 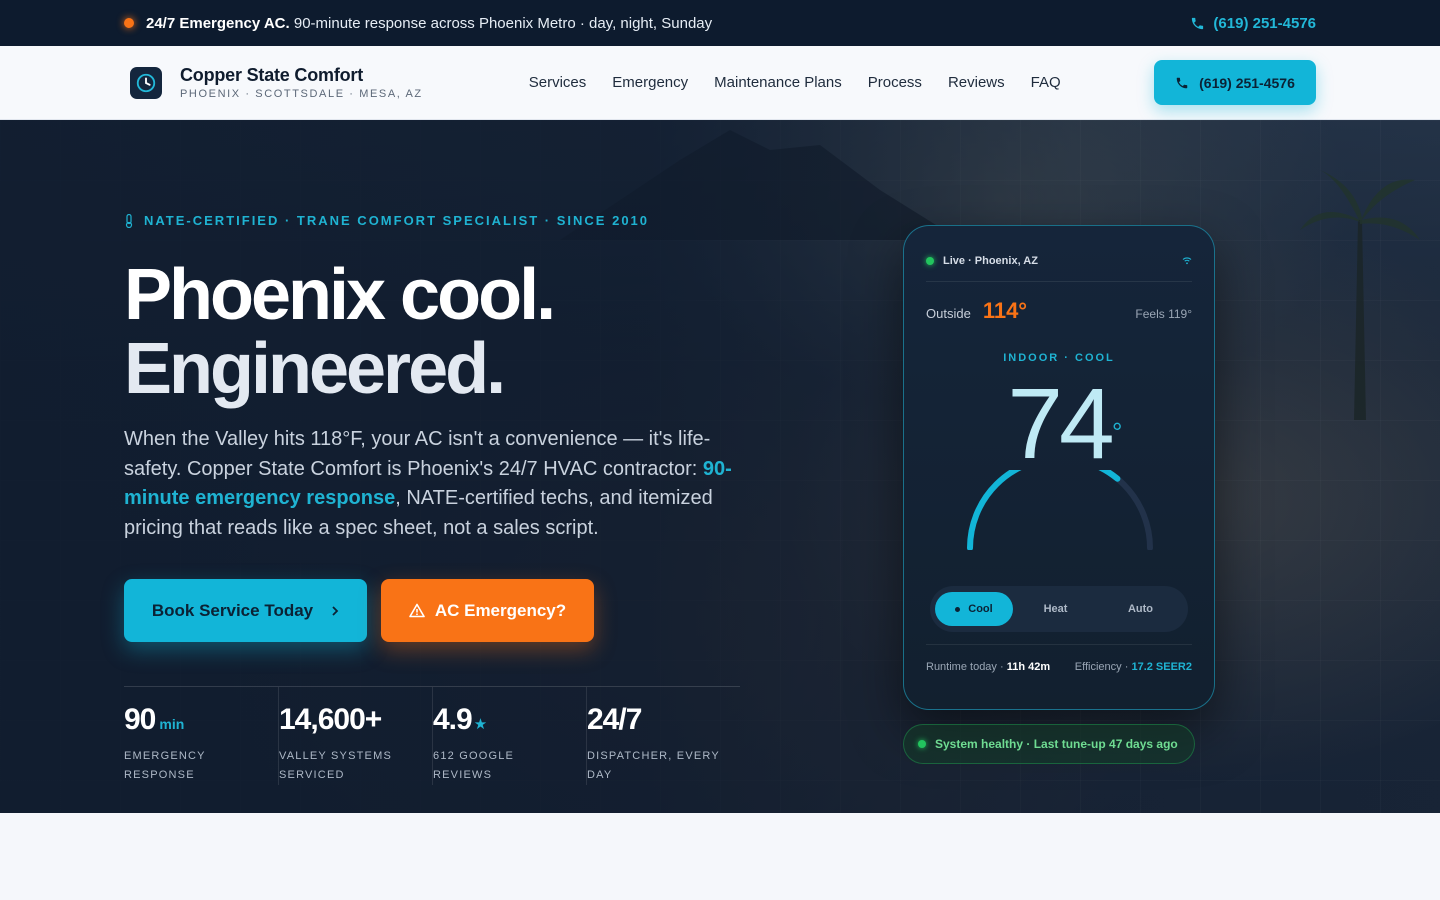 I want to click on brand-logo, so click(x=146, y=82).